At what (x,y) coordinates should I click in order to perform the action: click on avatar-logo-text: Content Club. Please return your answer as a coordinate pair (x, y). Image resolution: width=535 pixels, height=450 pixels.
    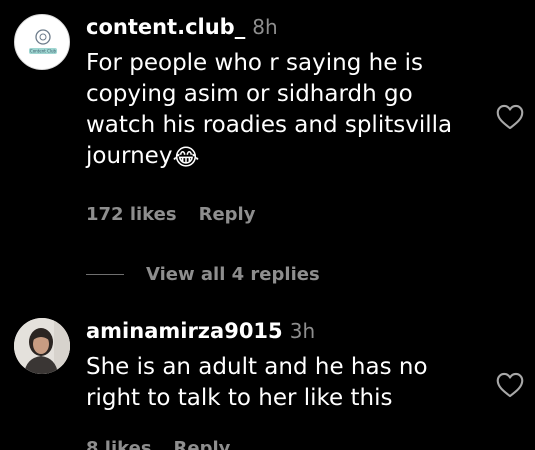
    Looking at the image, I should click on (43, 51).